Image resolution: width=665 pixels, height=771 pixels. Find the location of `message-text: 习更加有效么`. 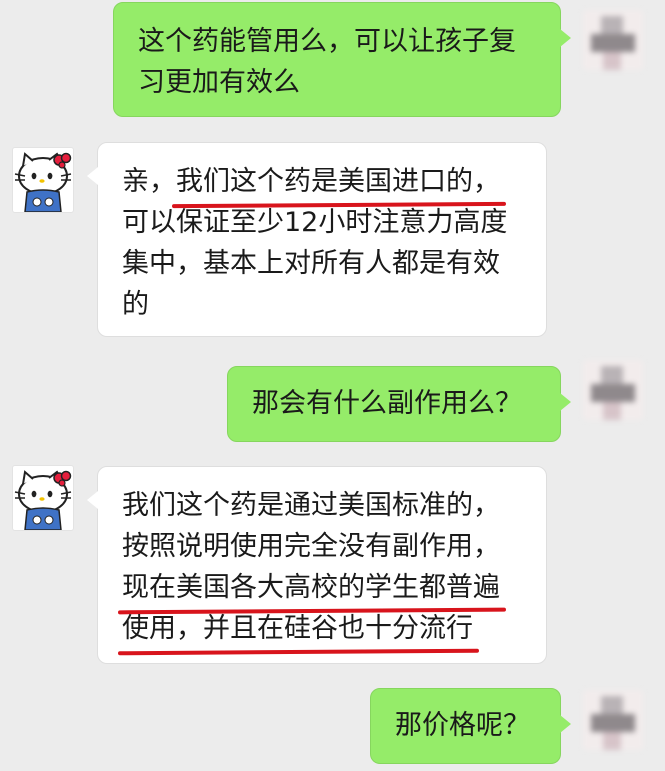

message-text: 习更加有效么 is located at coordinates (219, 82).